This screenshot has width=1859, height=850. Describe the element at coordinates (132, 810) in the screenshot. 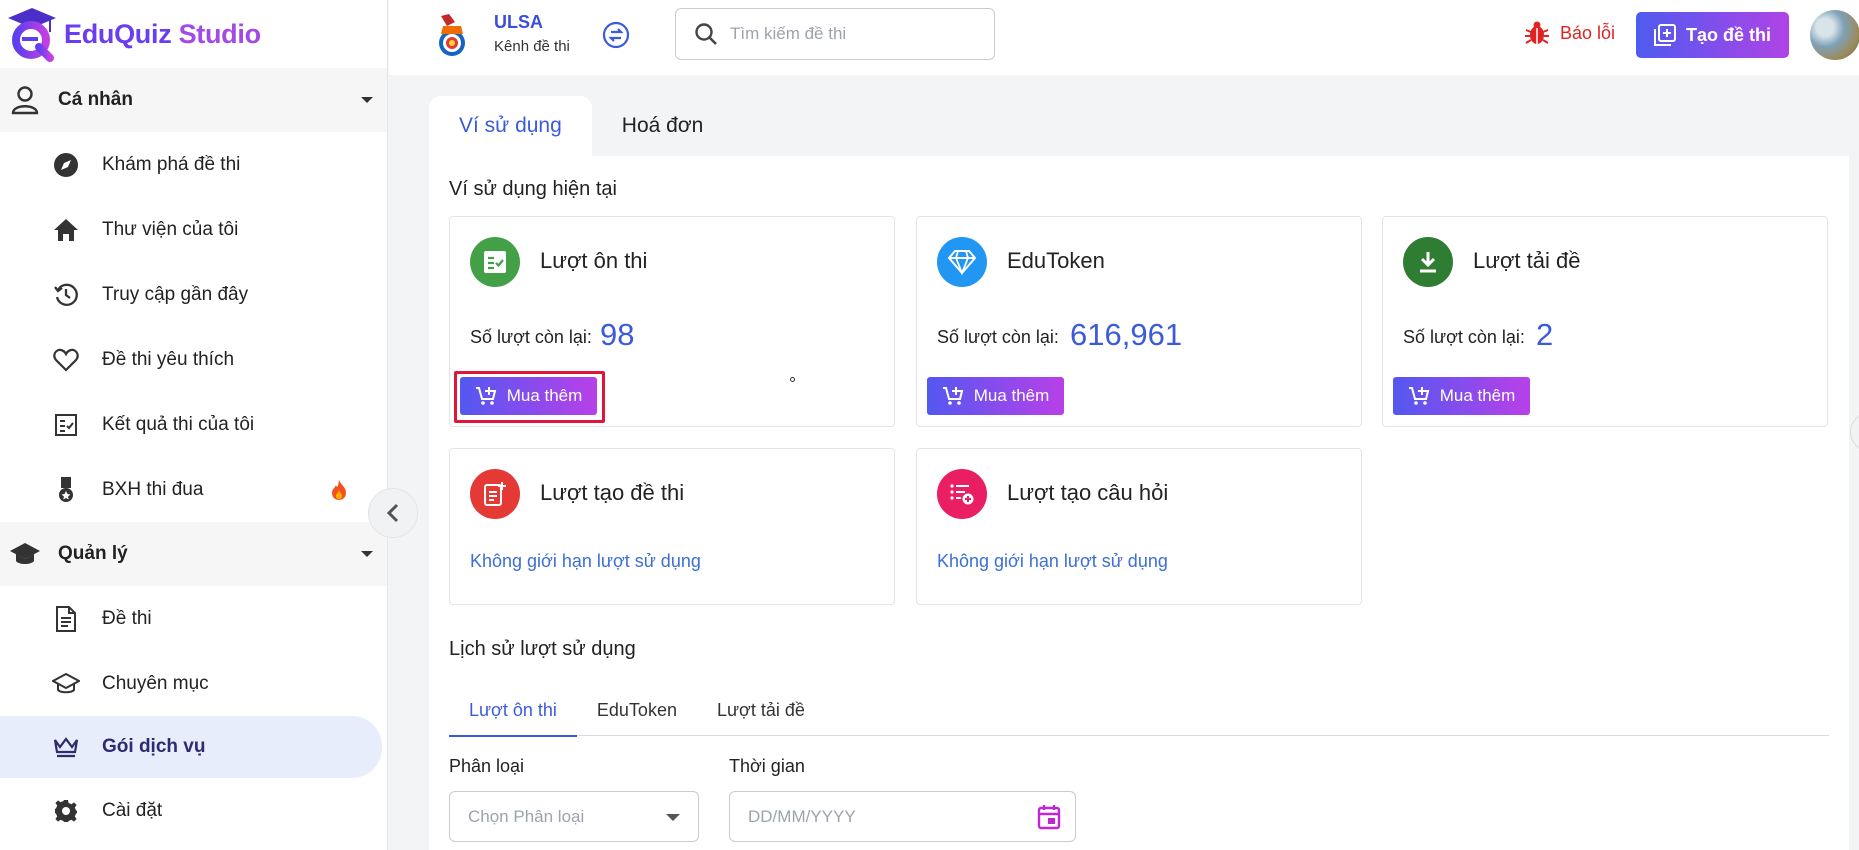

I see `sidebar-item-label: Cài đặt` at that location.